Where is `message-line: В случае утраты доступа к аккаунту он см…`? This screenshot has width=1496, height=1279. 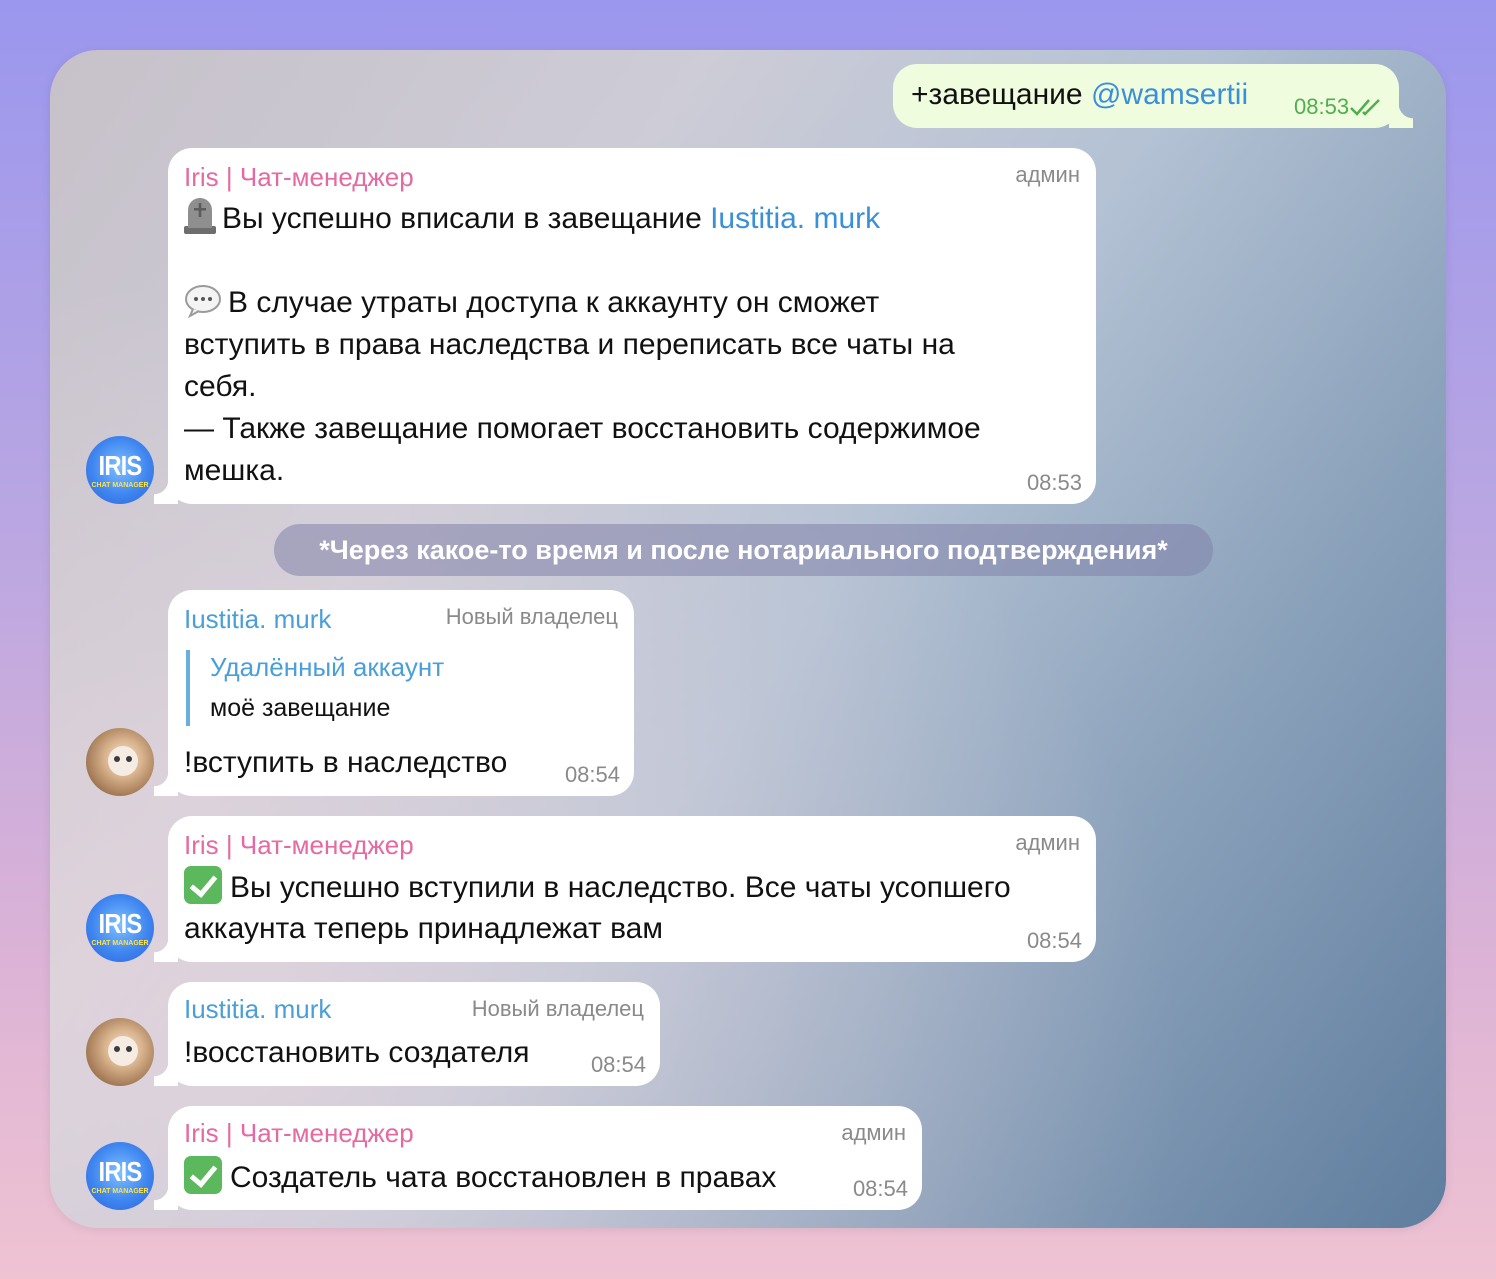 message-line: В случае утраты доступа к аккаунту он см… is located at coordinates (531, 303).